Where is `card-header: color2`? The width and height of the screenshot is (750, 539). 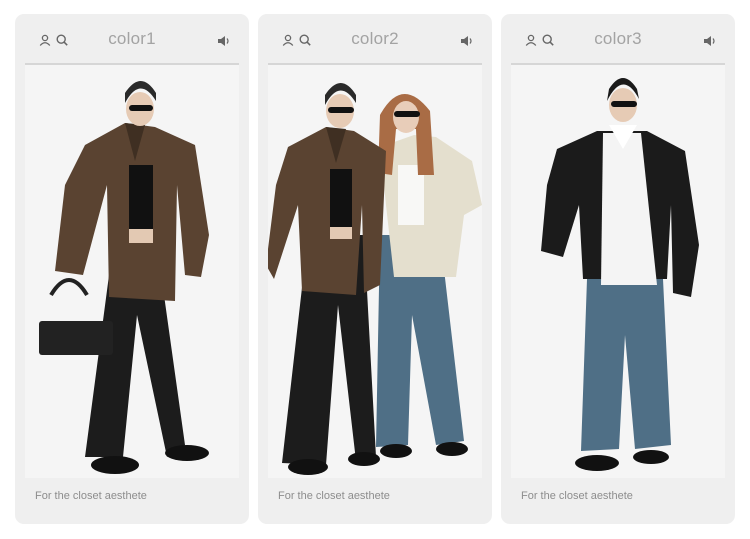
card-header: color2 is located at coordinates (375, 39).